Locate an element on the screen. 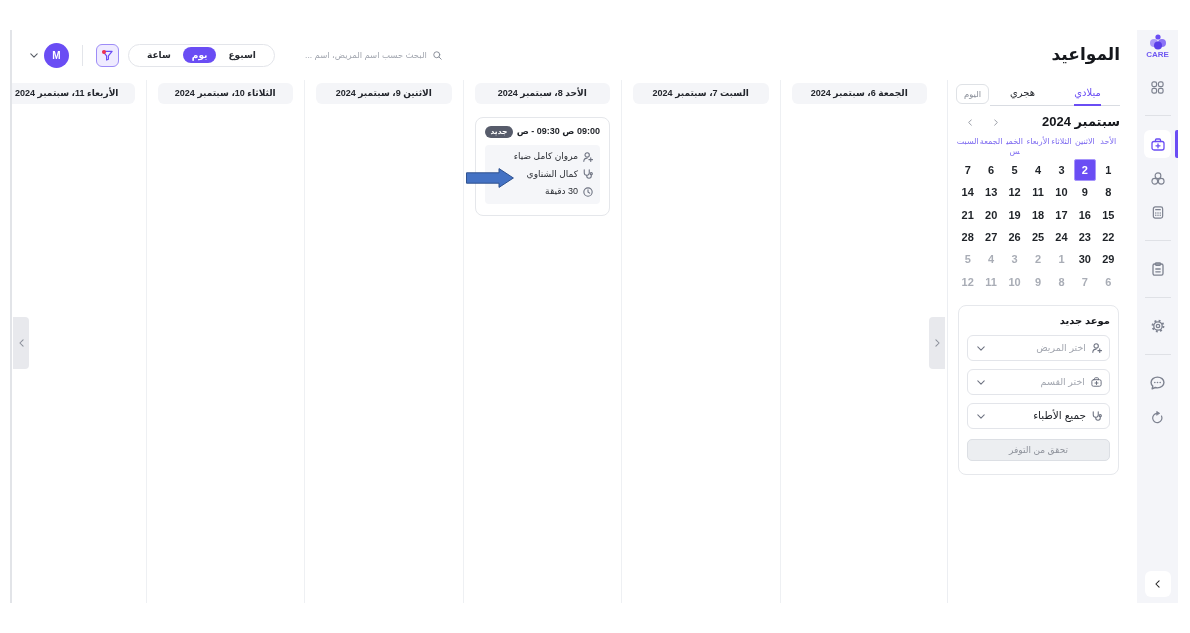 This screenshot has width=1190, height=633. collapse-button is located at coordinates (1157, 584).